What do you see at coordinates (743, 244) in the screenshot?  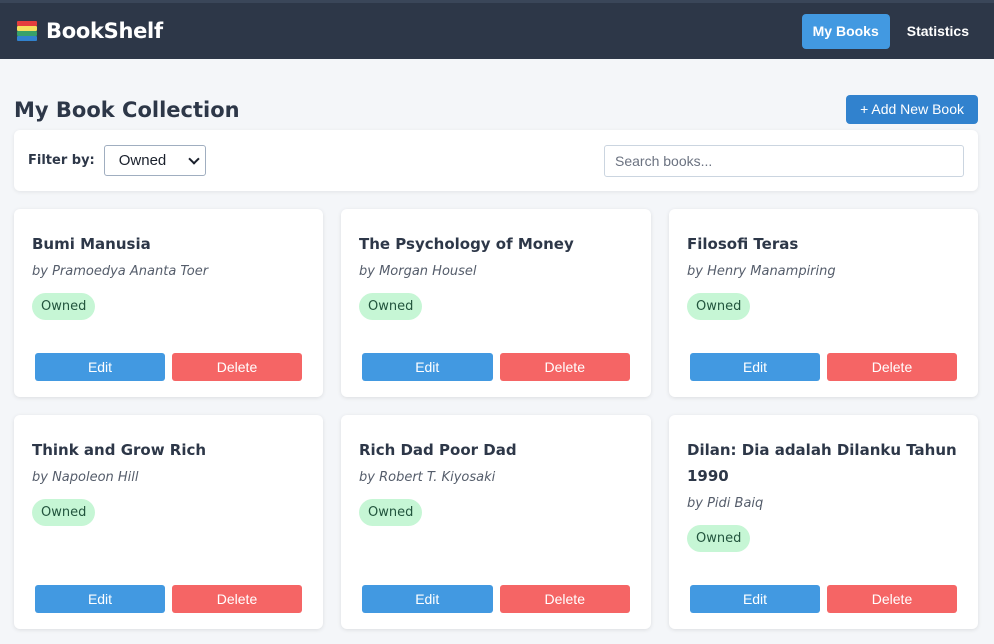 I see `book-title: Filosofi Teras` at bounding box center [743, 244].